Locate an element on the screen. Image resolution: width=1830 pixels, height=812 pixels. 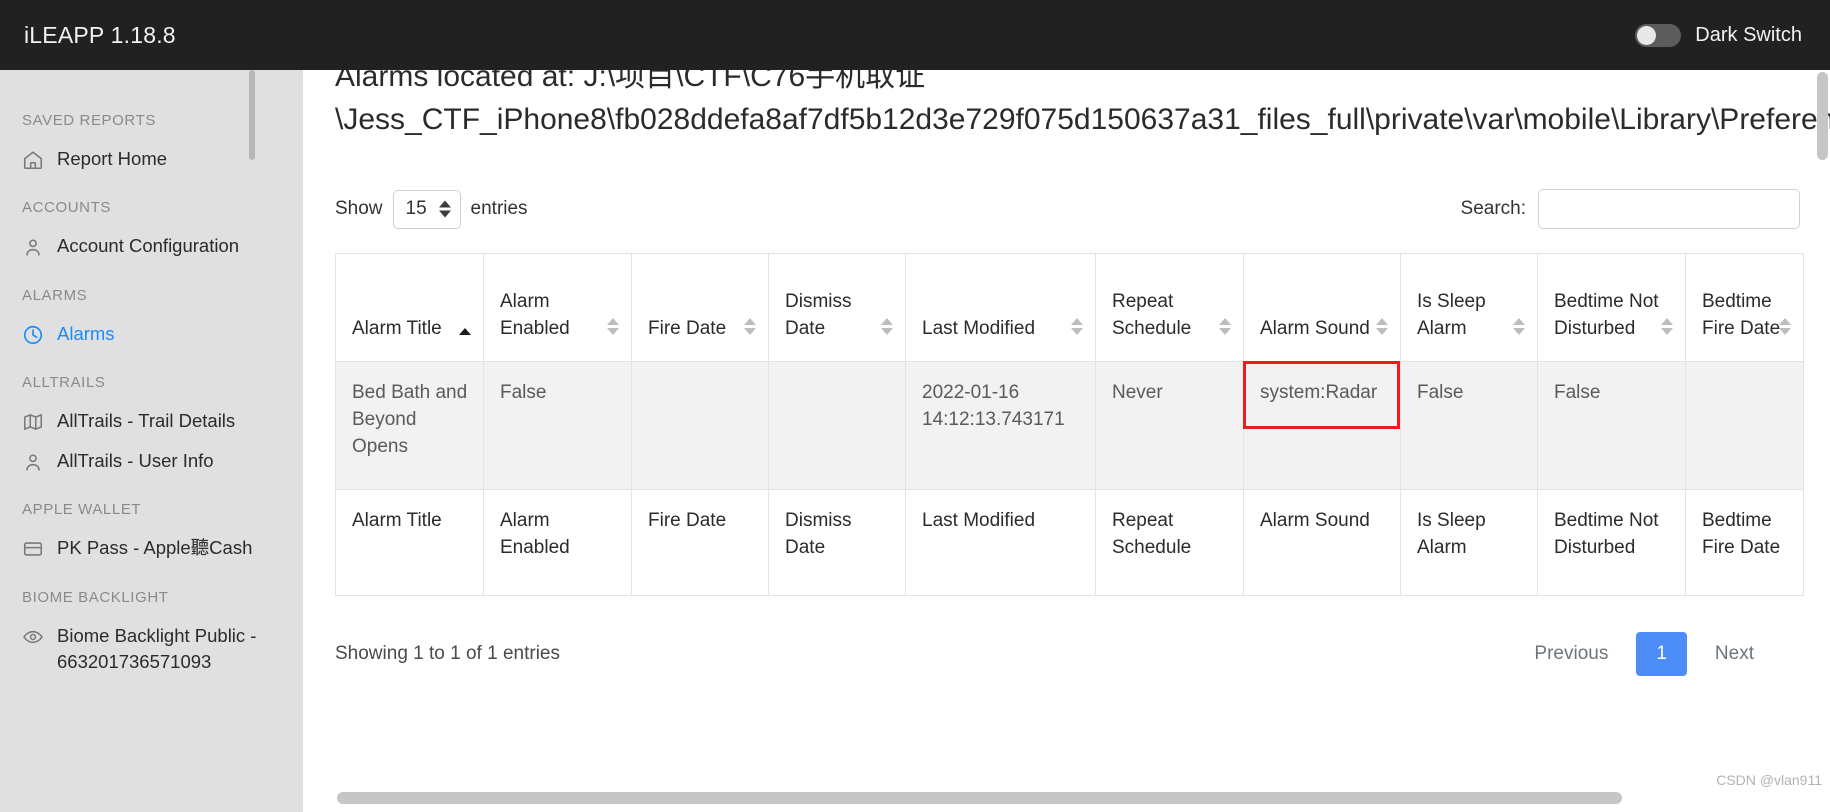
top-bar-right: Dark Switch is located at coordinates (1732, 35).